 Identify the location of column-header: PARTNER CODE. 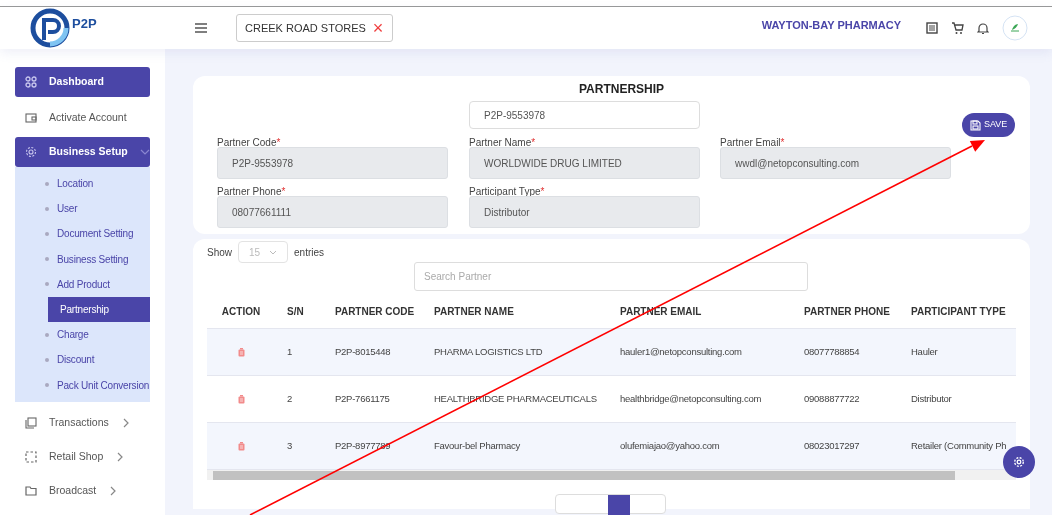
(375, 312).